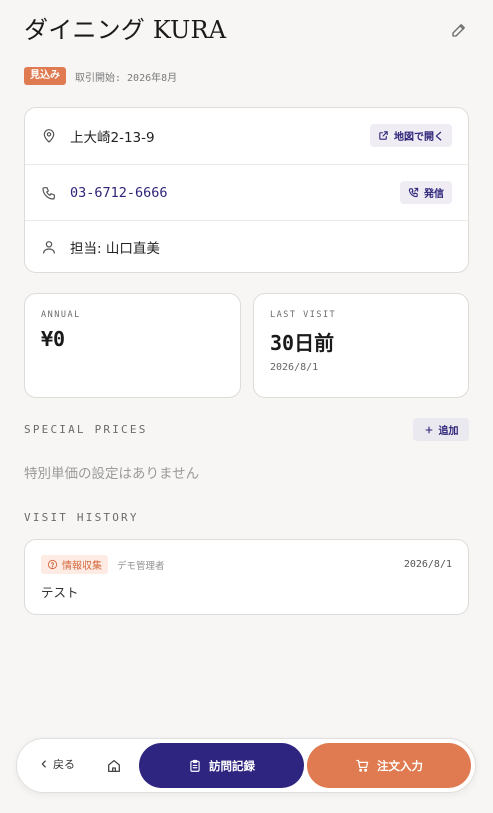 This screenshot has width=493, height=813. I want to click on status-badge: 見込み, so click(45, 76).